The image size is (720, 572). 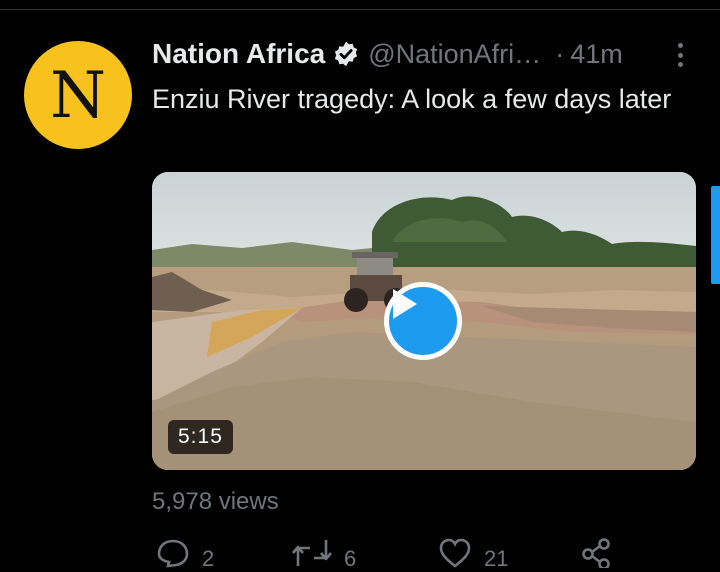 I want to click on tweet-header: Nation Africa @NationAfri… · 41m, so click(x=387, y=54).